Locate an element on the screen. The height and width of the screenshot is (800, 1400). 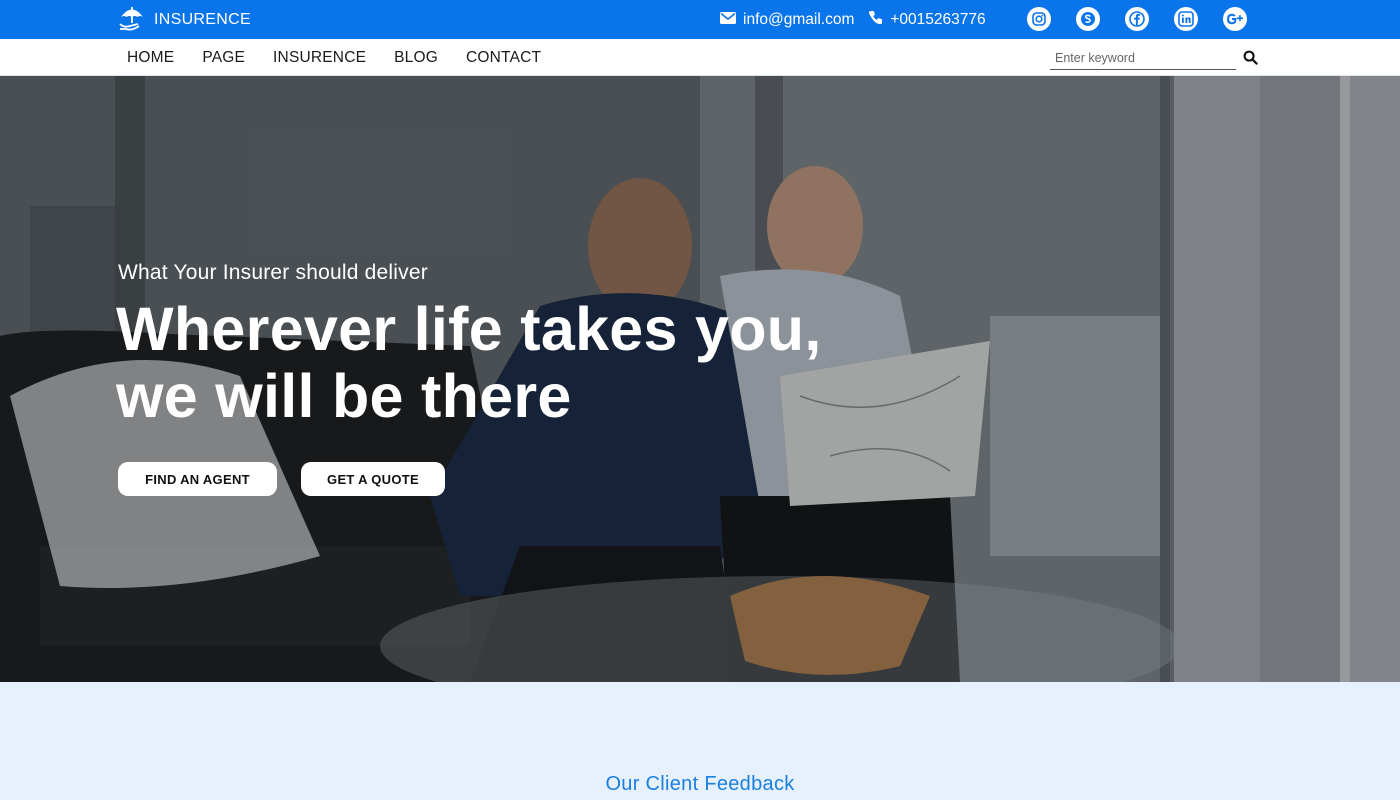
hero-title-line-1: Wherever life takes you, is located at coordinates (469, 329).